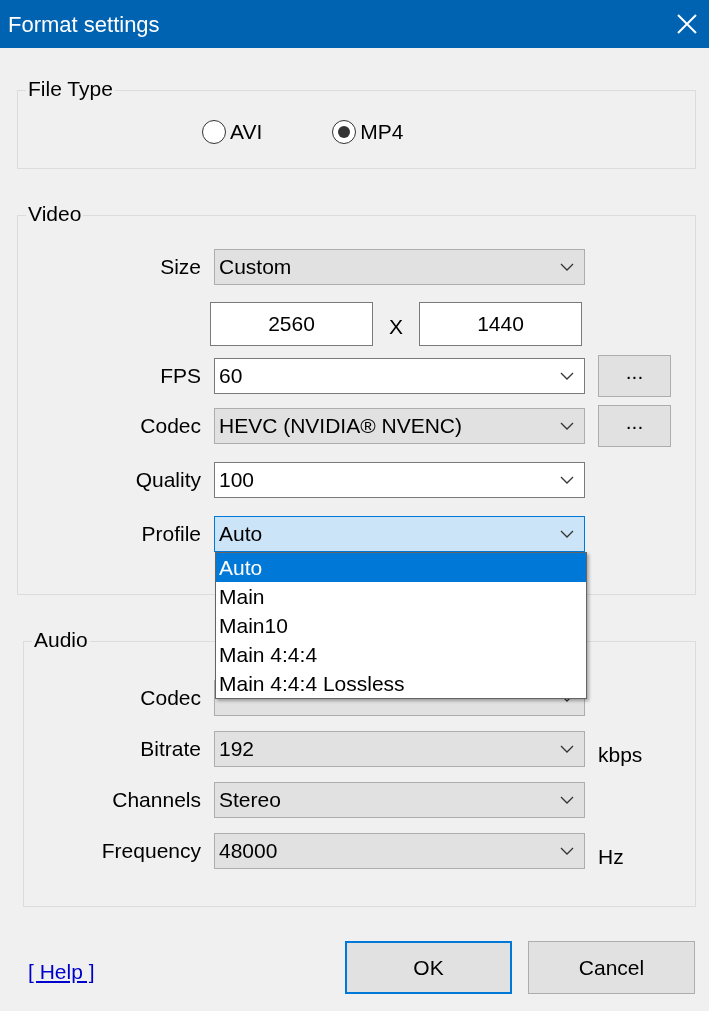 The height and width of the screenshot is (1011, 709). Describe the element at coordinates (171, 534) in the screenshot. I see `field-label: Profile` at that location.